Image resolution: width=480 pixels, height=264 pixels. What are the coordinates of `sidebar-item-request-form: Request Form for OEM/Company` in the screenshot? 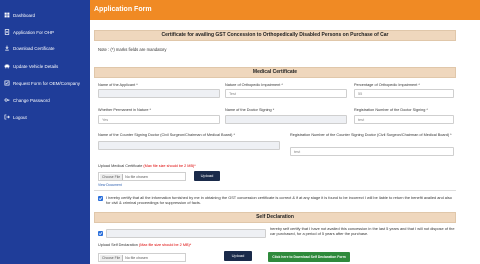 It's located at (42, 83).